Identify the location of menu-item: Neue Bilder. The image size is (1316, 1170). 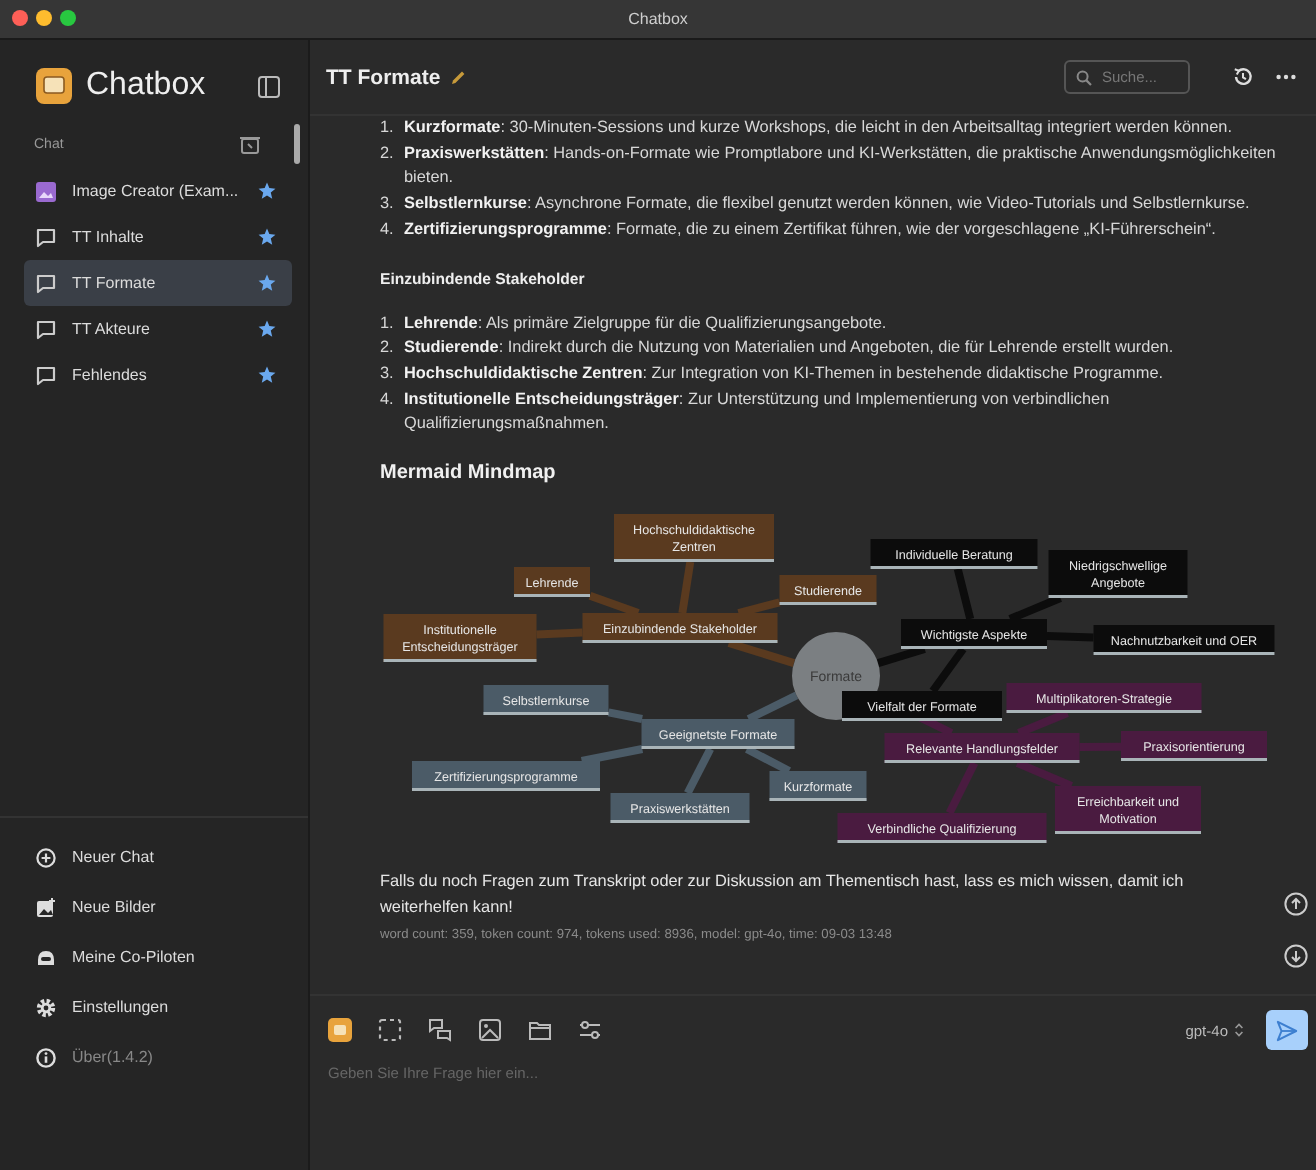
(172, 907).